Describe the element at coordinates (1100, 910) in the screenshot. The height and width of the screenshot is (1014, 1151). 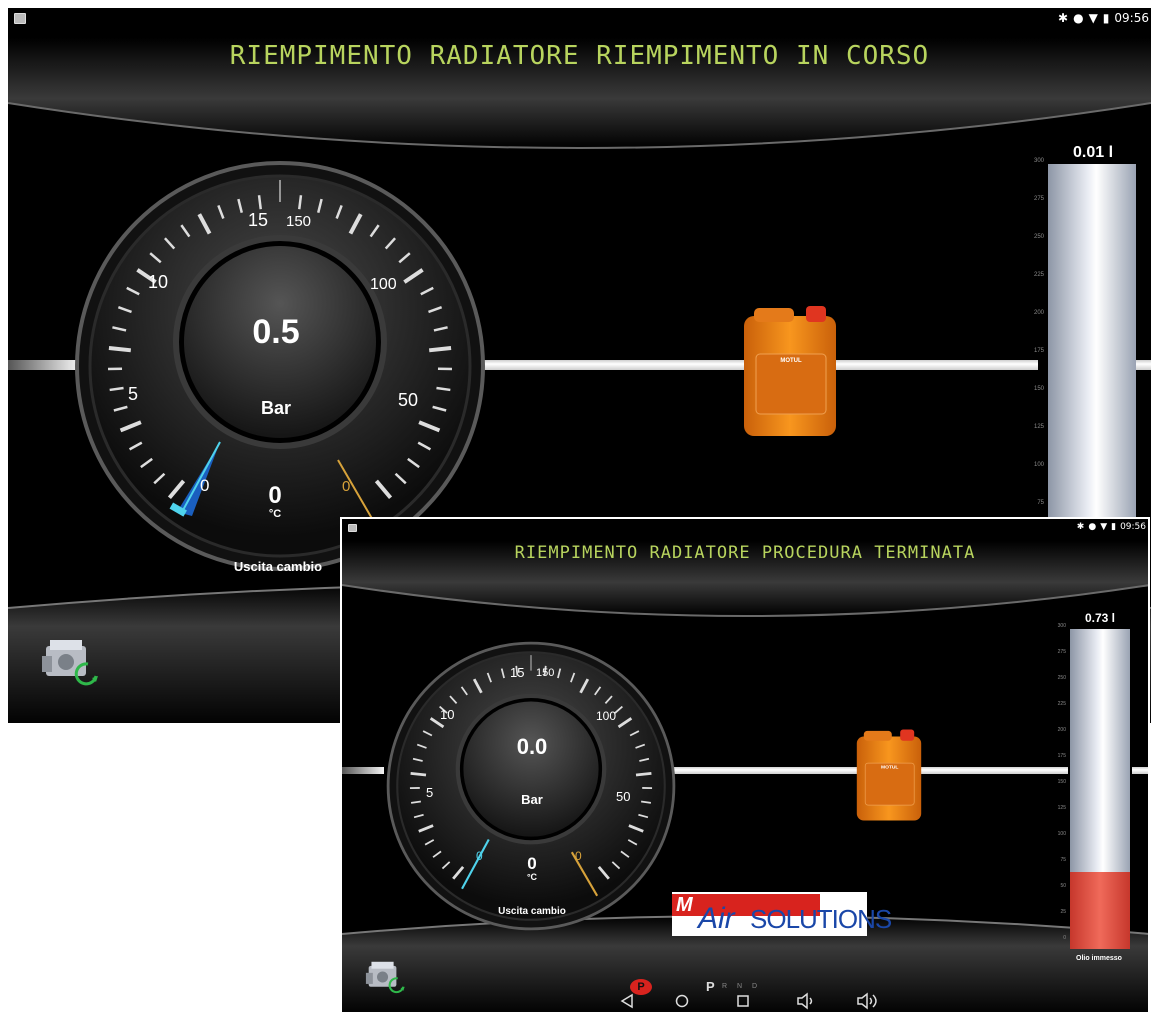
I see `volume-fill` at that location.